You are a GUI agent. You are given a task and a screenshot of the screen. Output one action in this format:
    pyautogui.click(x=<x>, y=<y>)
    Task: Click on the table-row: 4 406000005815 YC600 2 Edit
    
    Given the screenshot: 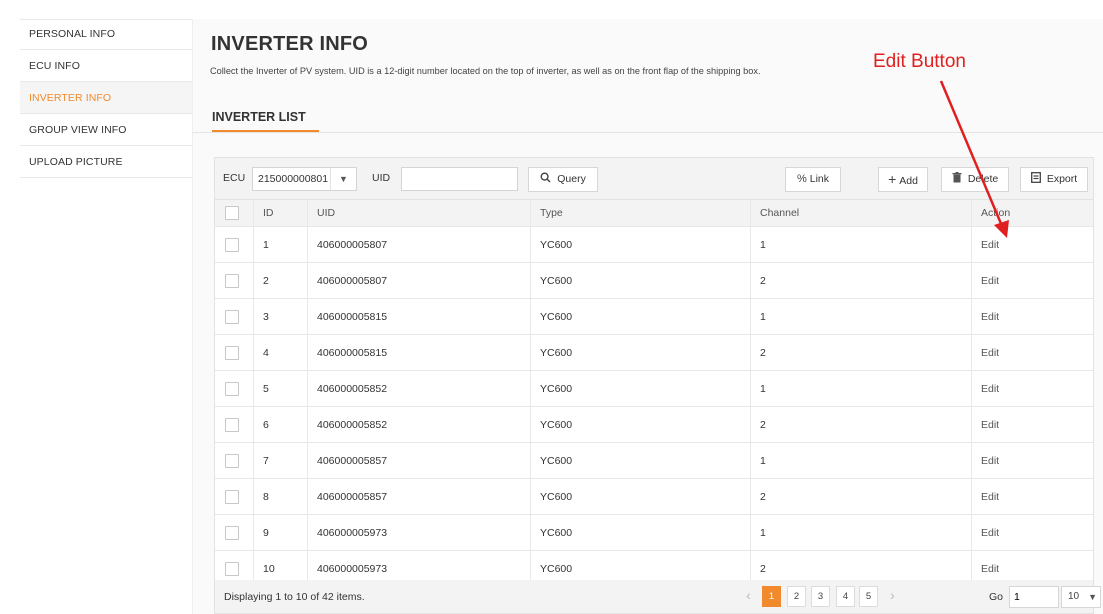 What is the action you would take?
    pyautogui.click(x=654, y=353)
    